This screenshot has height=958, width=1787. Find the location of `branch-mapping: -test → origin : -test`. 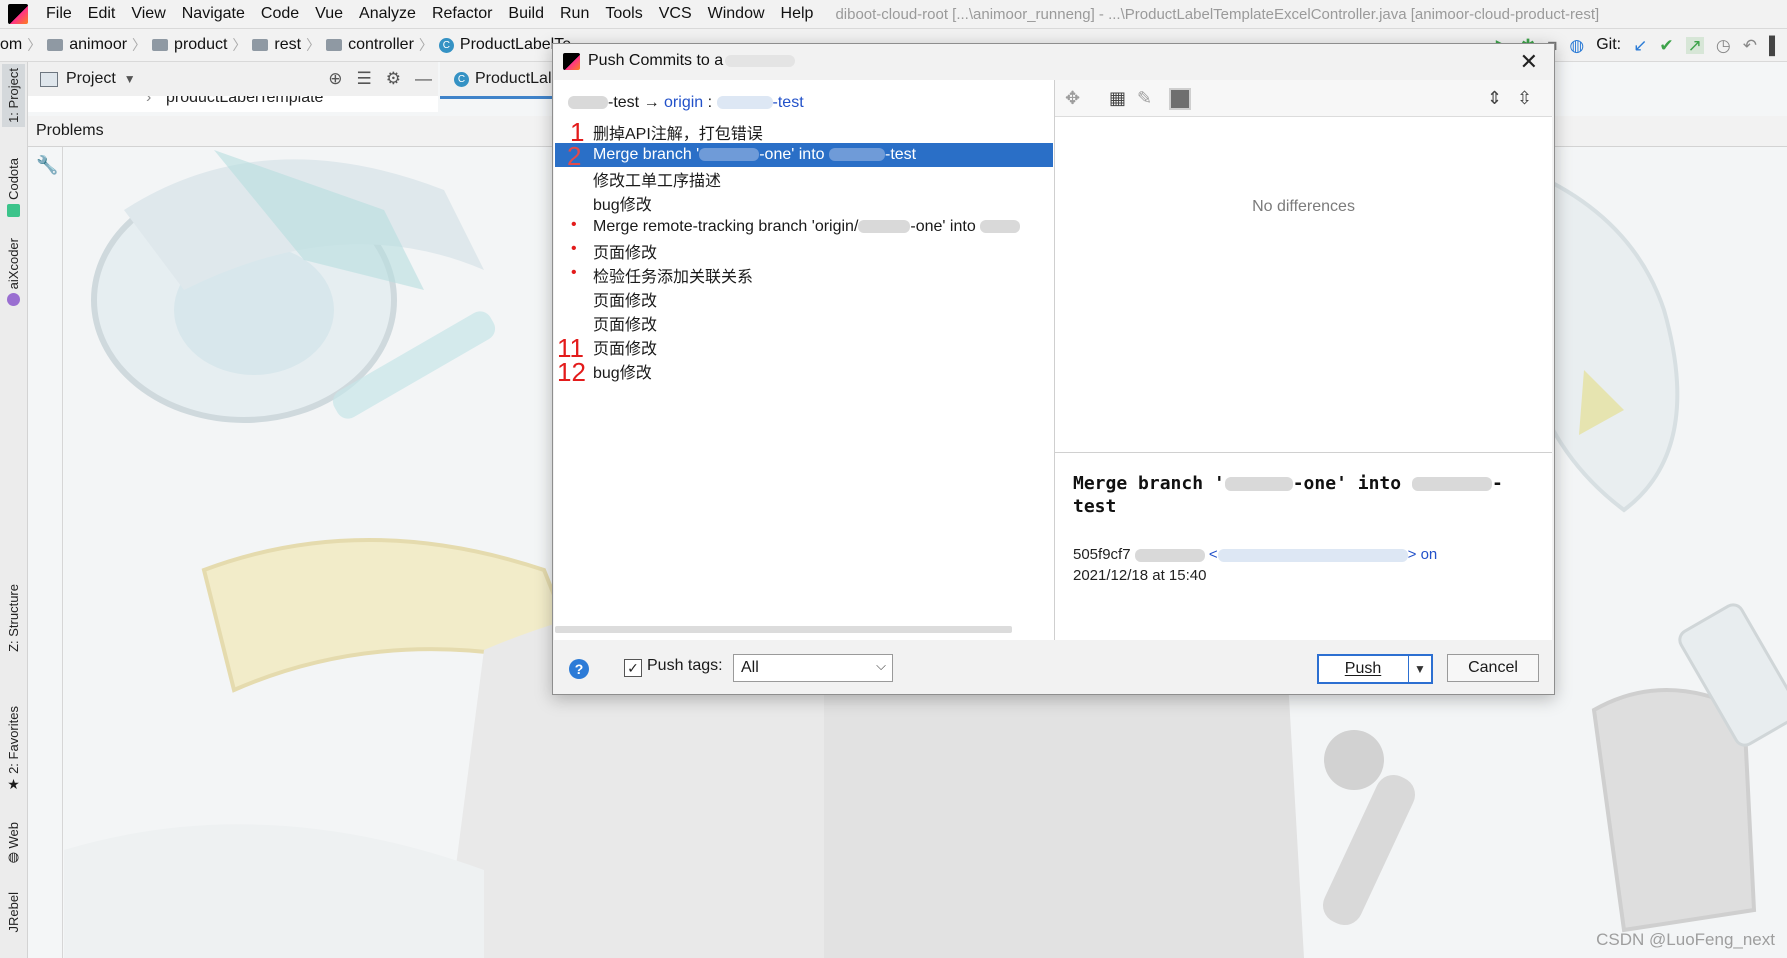

branch-mapping: -test → origin : -test is located at coordinates (686, 103).